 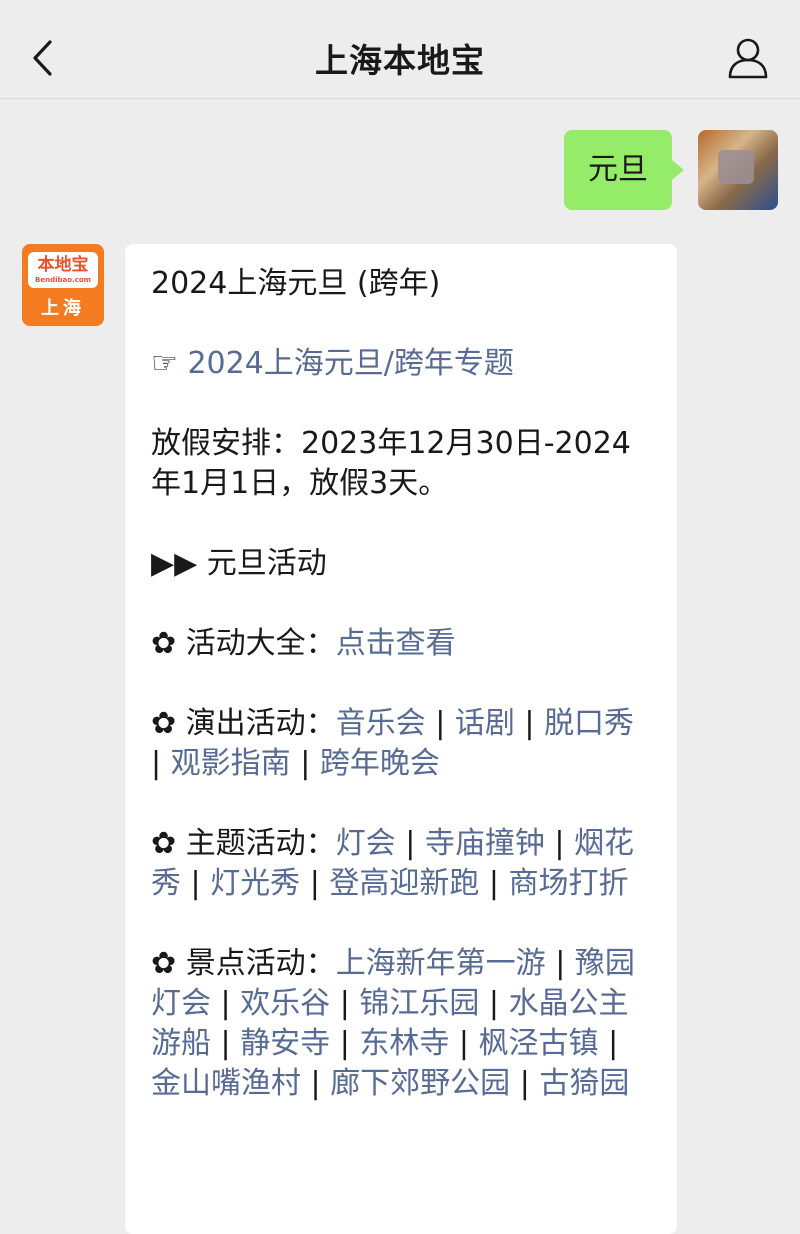 I want to click on activity-link: 登高迎新跑, so click(x=404, y=883).